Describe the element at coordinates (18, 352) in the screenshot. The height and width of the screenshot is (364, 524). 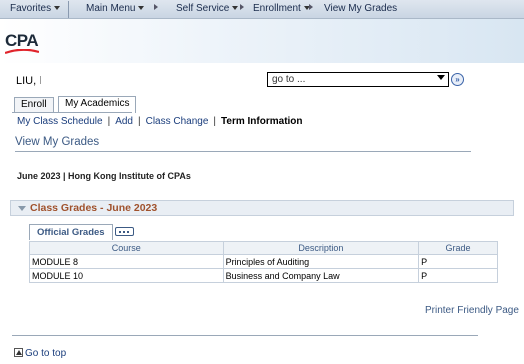
I see `arrow-up-icon` at that location.